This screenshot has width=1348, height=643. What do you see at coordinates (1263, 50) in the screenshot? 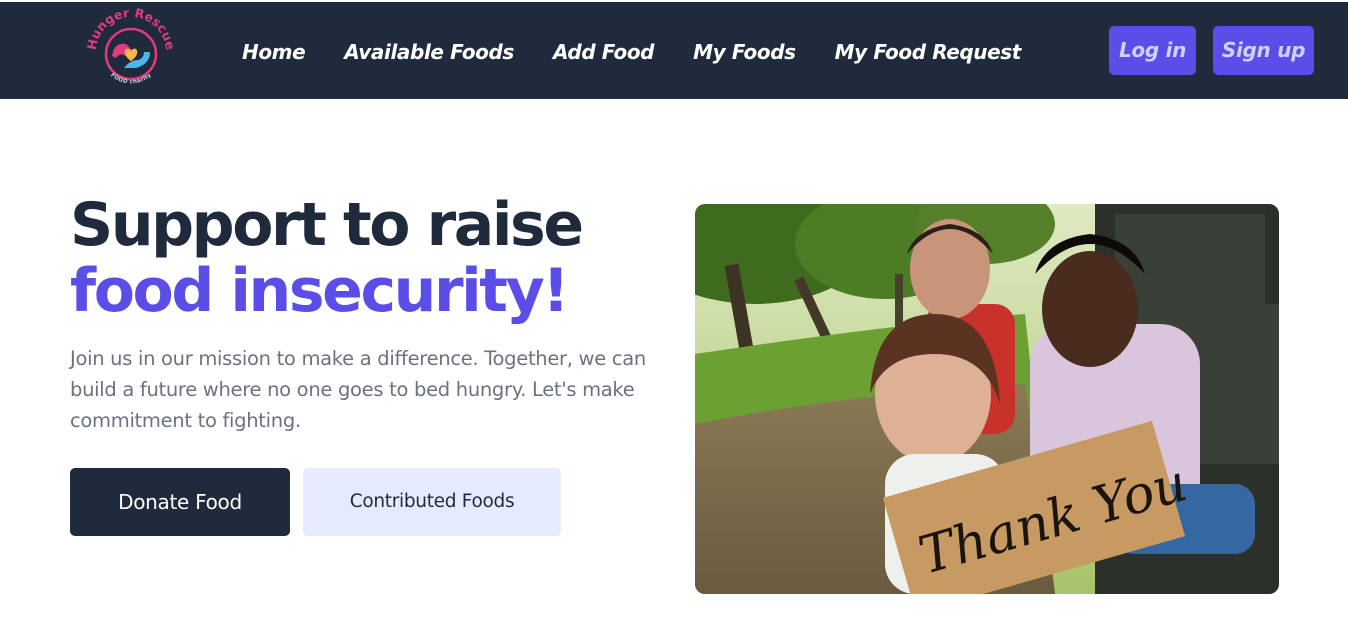
I see `signup-button: Sign up` at bounding box center [1263, 50].